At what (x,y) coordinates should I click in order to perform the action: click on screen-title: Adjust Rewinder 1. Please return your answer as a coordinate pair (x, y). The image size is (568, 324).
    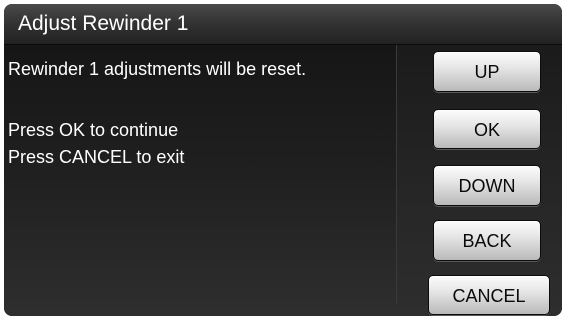
    Looking at the image, I should click on (103, 23).